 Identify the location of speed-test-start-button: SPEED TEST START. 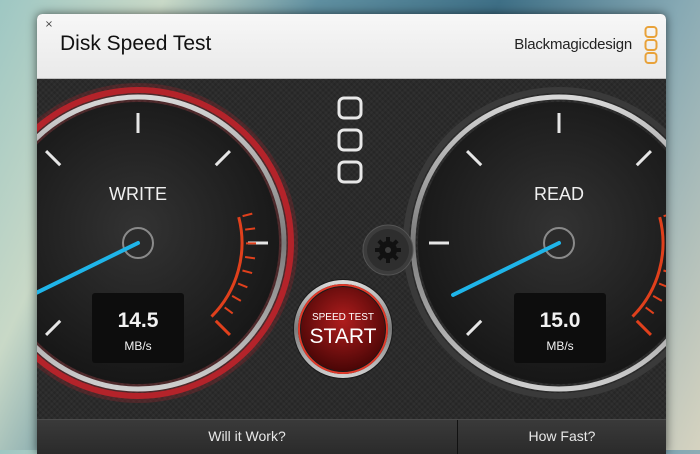
(343, 329).